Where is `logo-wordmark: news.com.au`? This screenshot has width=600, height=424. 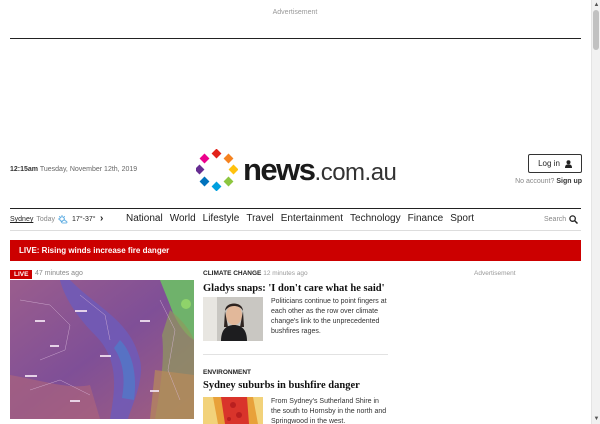
logo-wordmark: news.com.au is located at coordinates (320, 171).